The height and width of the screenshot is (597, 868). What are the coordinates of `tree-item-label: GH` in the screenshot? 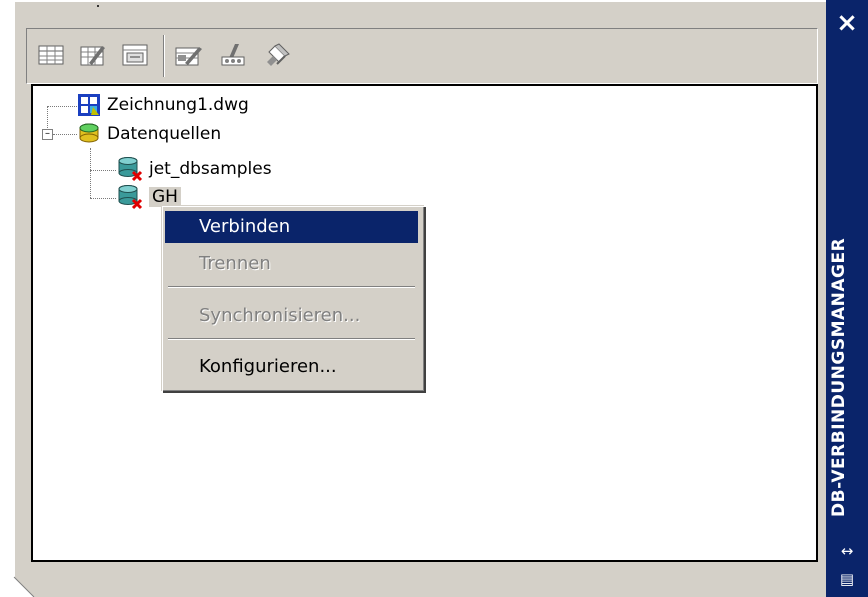 It's located at (165, 197).